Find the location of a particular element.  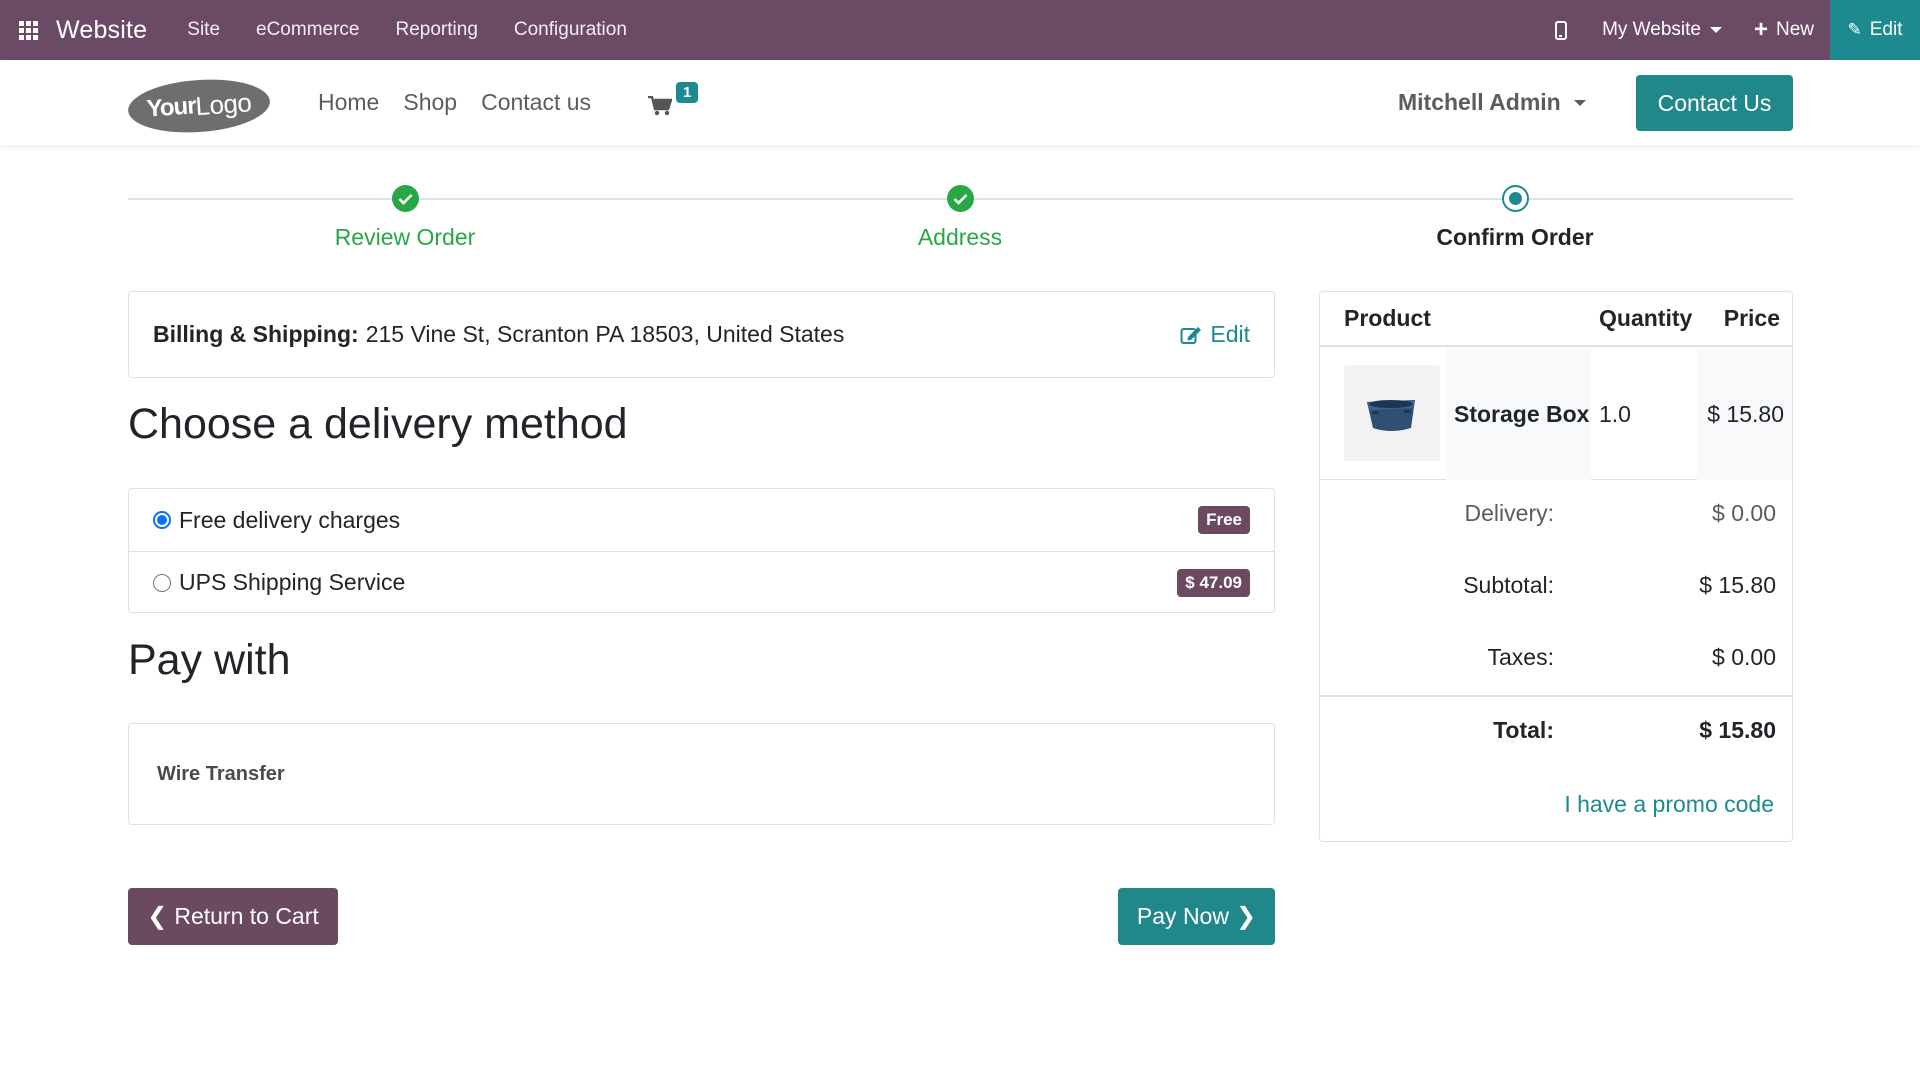

return-to-cart-button: ❮ Return to Cart is located at coordinates (233, 916).